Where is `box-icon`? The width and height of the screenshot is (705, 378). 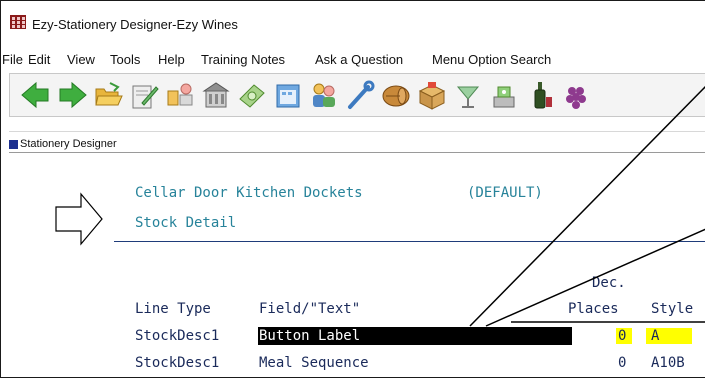
box-icon is located at coordinates (432, 95).